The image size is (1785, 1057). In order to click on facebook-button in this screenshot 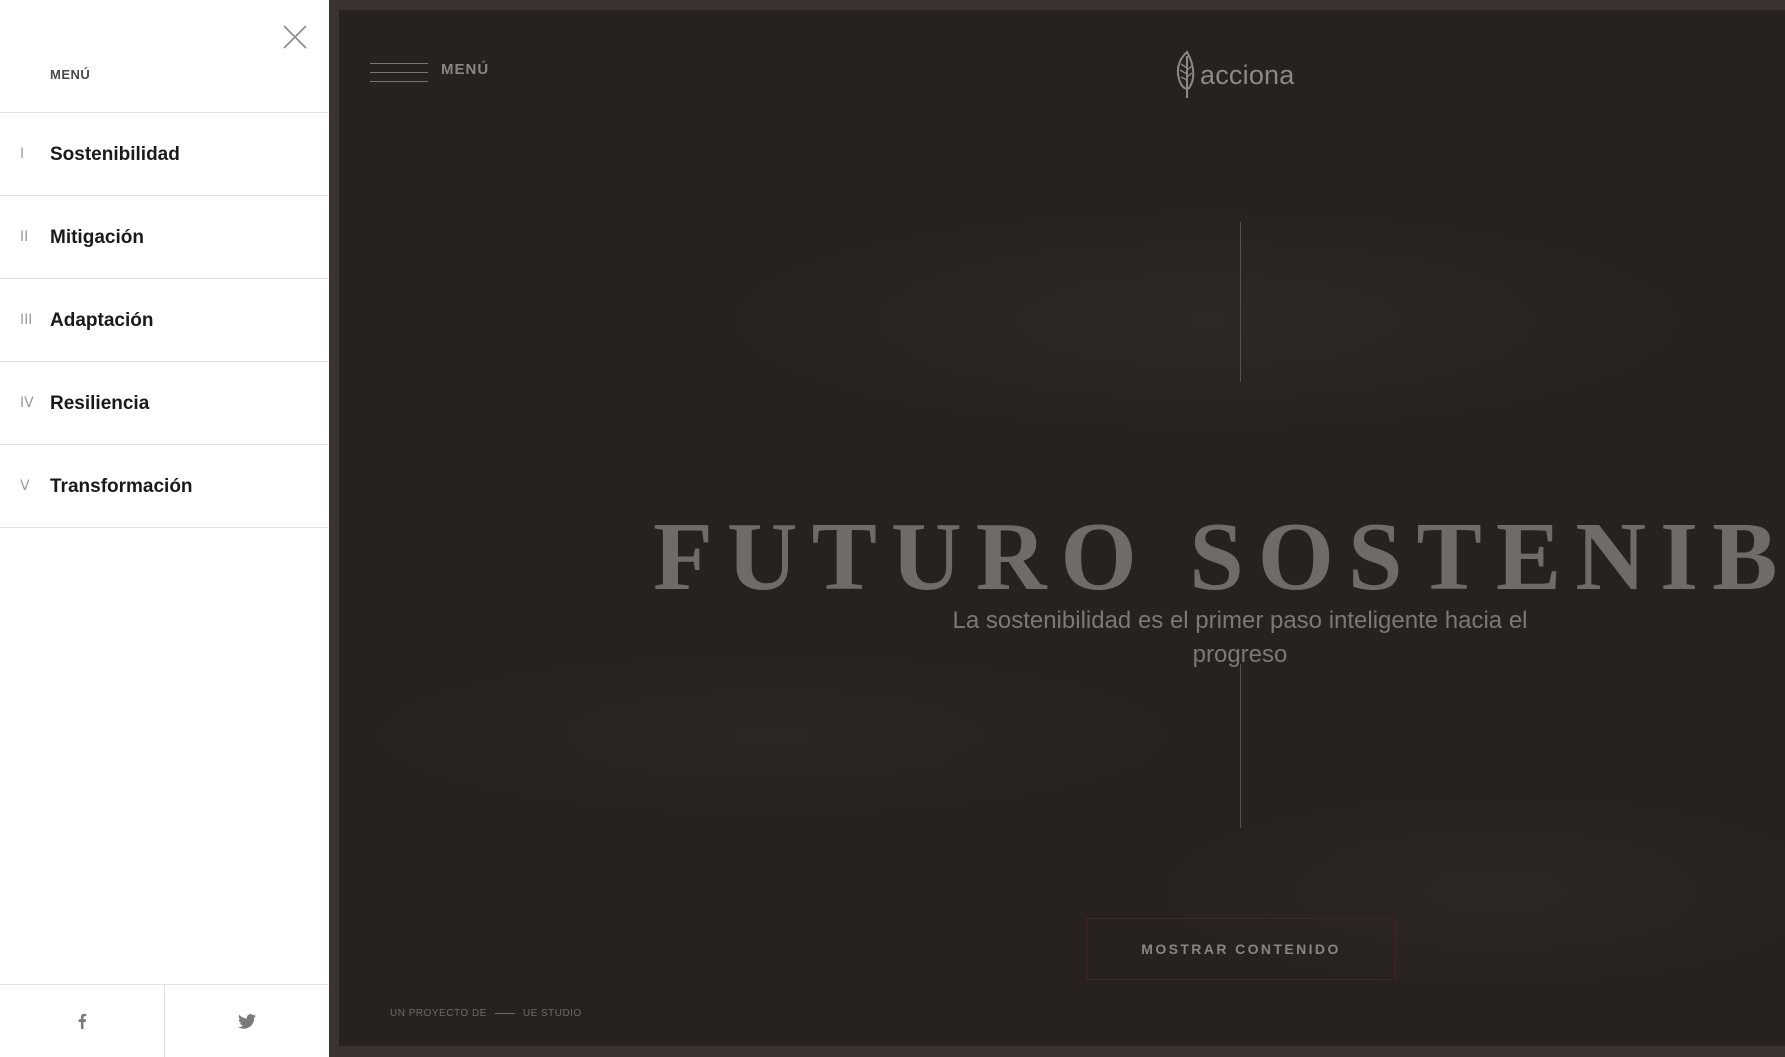, I will do `click(82, 1021)`.